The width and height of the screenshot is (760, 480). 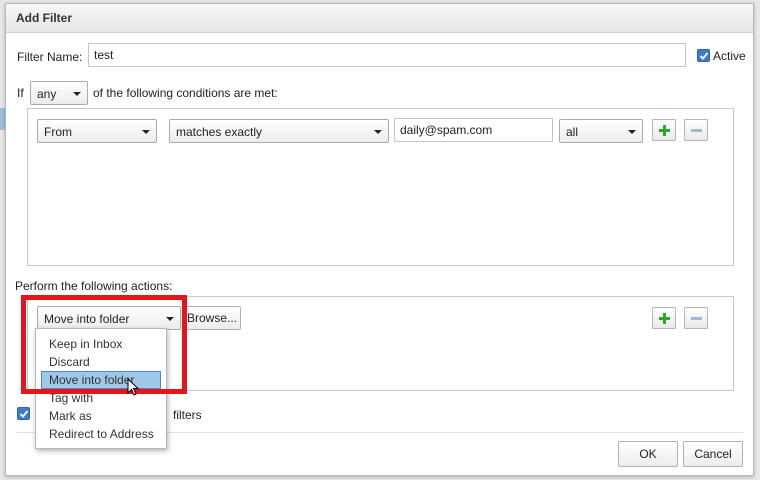 What do you see at coordinates (20, 93) in the screenshot?
I see `if-label: If` at bounding box center [20, 93].